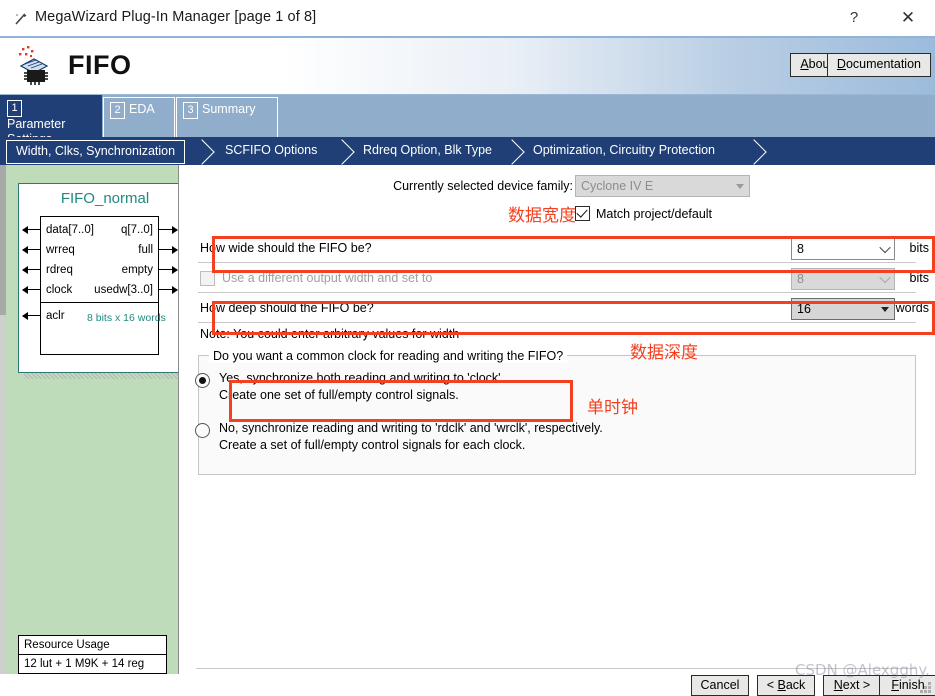  What do you see at coordinates (467, 120) in the screenshot?
I see `tab-strip: 1Parameter Settings 2 EDA 3 Summary` at bounding box center [467, 120].